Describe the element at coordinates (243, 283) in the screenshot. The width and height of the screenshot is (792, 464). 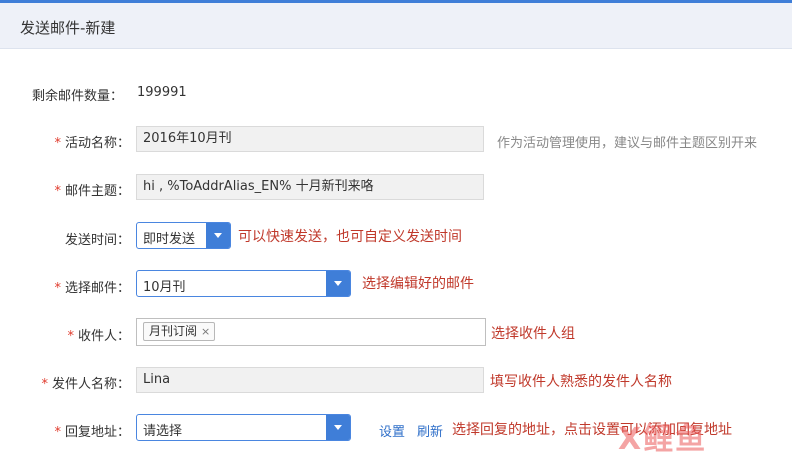
I see `choose-mail-select: 10月刊` at that location.